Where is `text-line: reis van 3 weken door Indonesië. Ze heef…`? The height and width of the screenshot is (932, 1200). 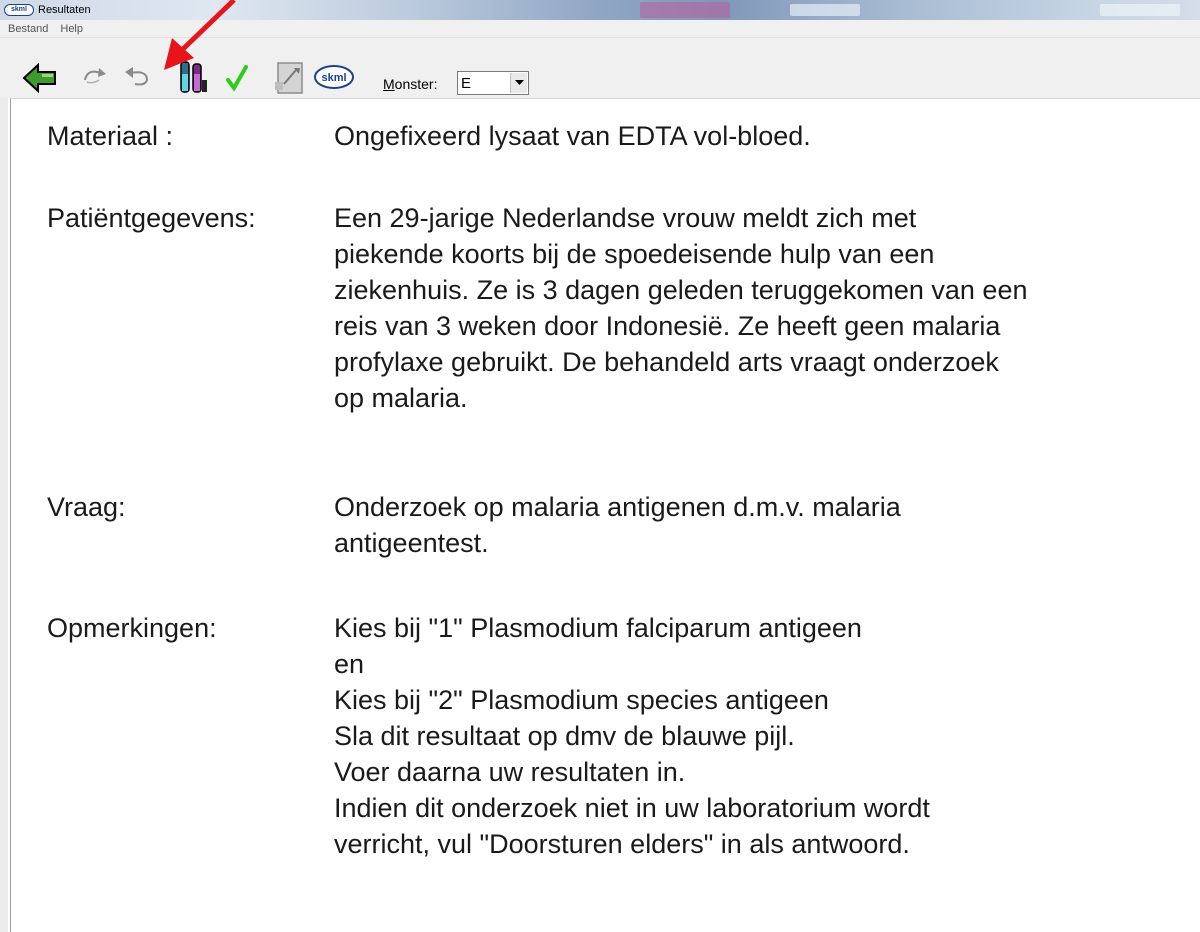 text-line: reis van 3 weken door Indonesië. Ze heef… is located at coordinates (667, 326).